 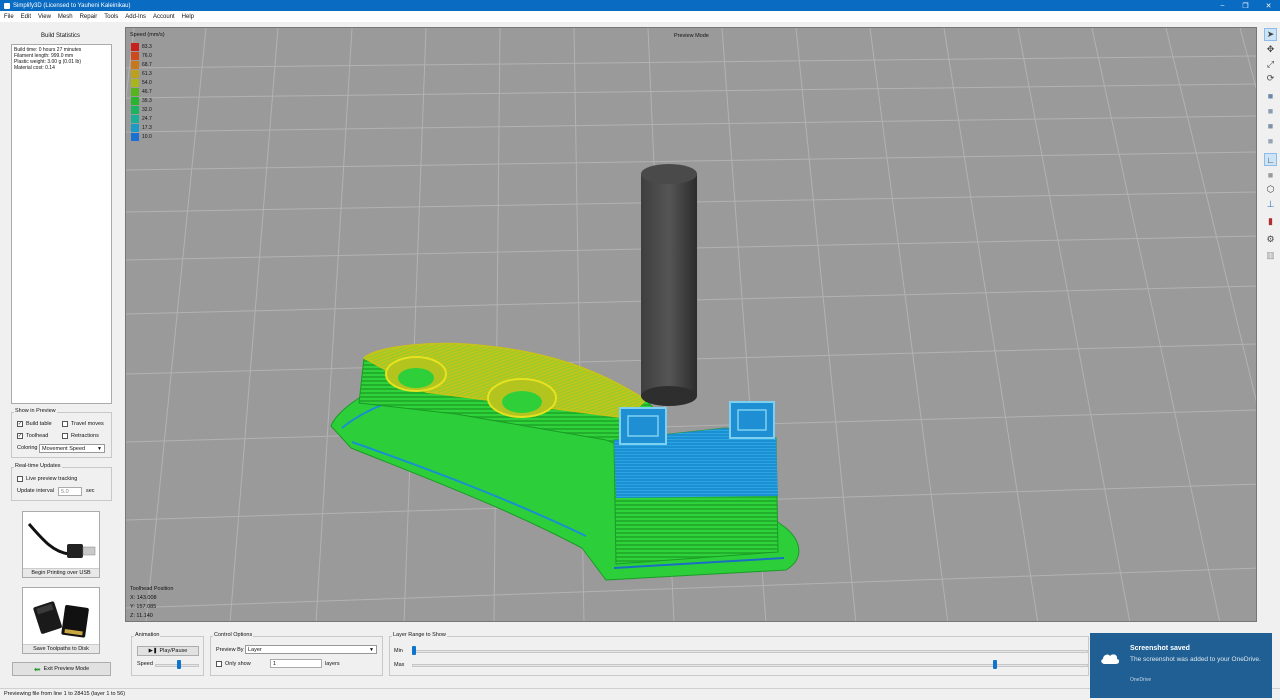 I want to click on menu-view: View, so click(x=44, y=17).